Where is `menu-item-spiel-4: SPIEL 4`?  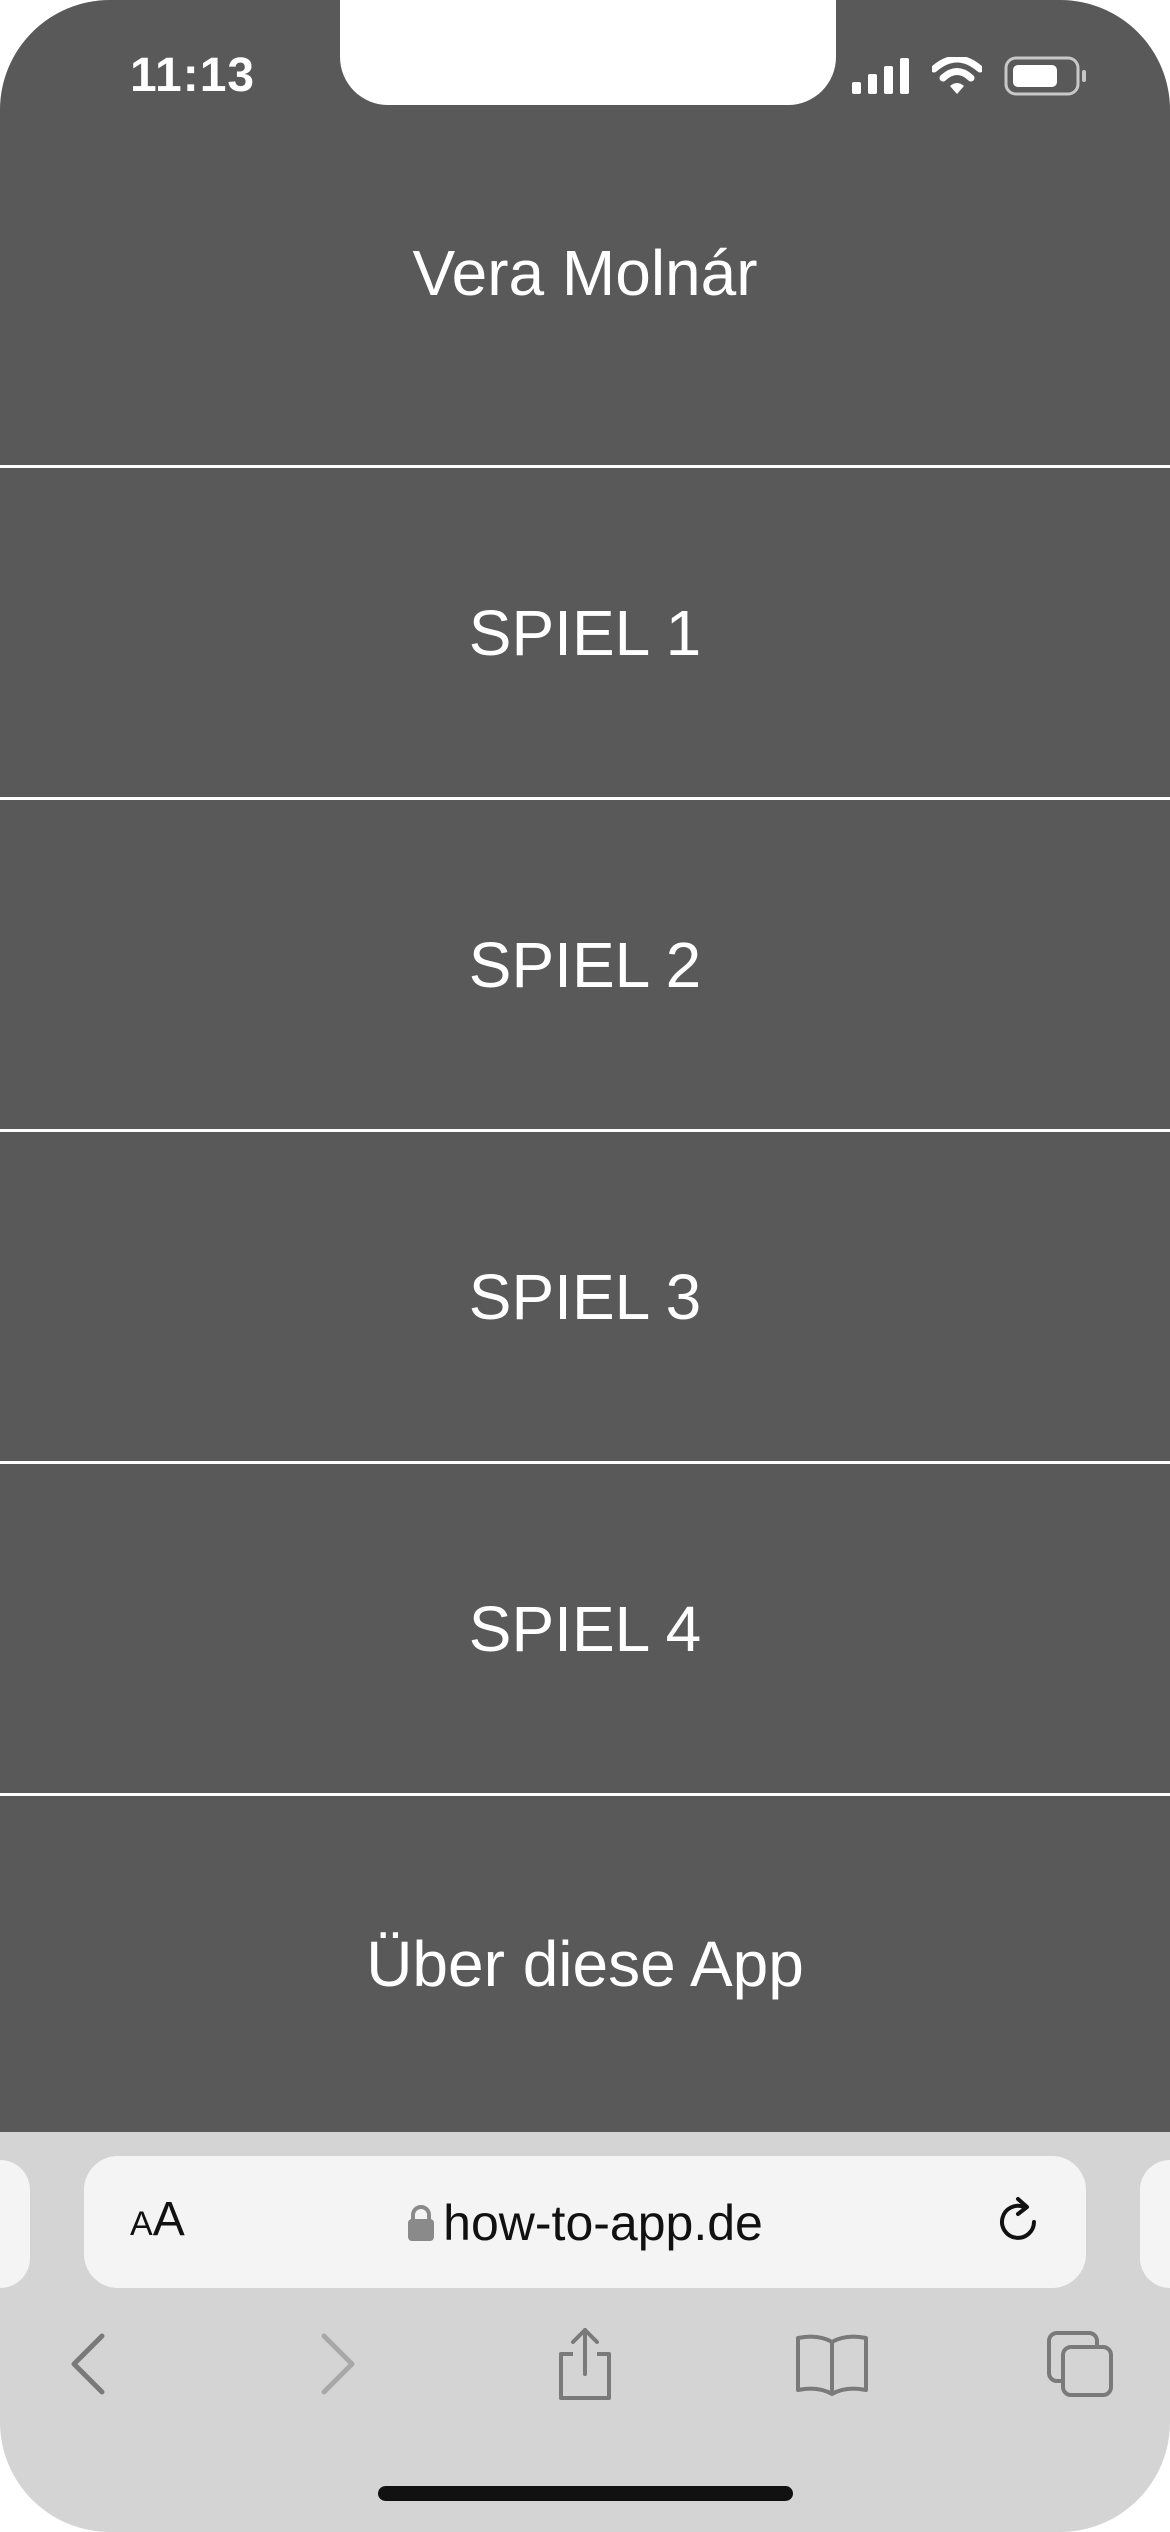 menu-item-spiel-4: SPIEL 4 is located at coordinates (585, 1630).